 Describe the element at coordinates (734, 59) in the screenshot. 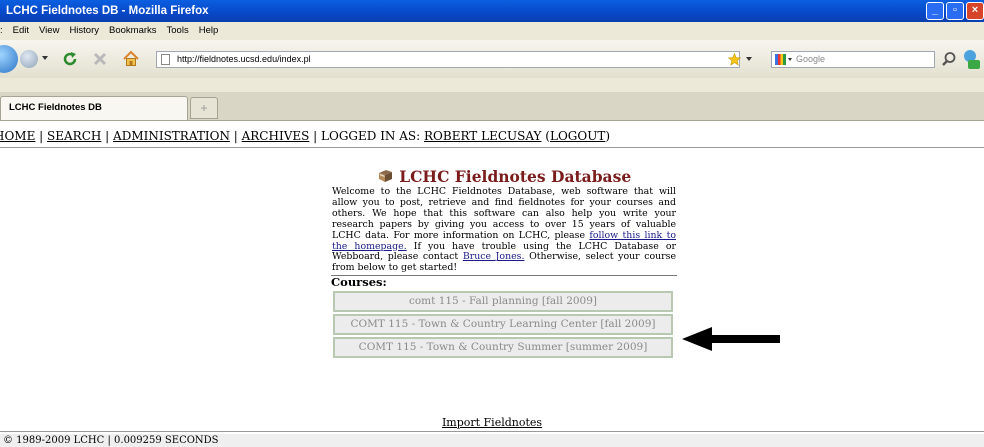

I see `star-icon` at that location.